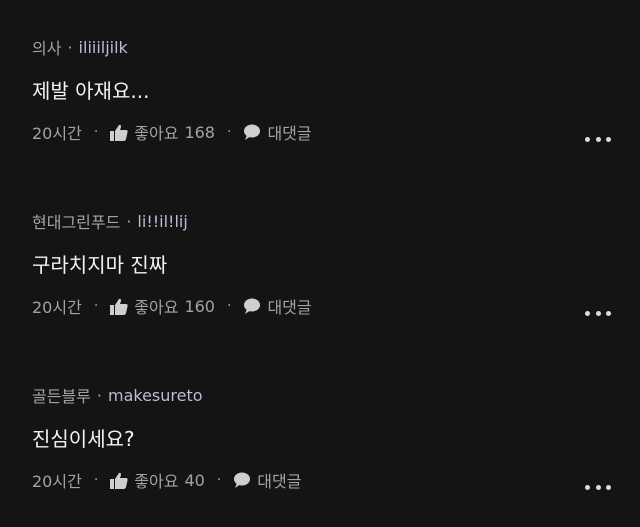 This screenshot has width=640, height=527. Describe the element at coordinates (162, 221) in the screenshot. I see `comment-handle: li!!il!lij` at that location.